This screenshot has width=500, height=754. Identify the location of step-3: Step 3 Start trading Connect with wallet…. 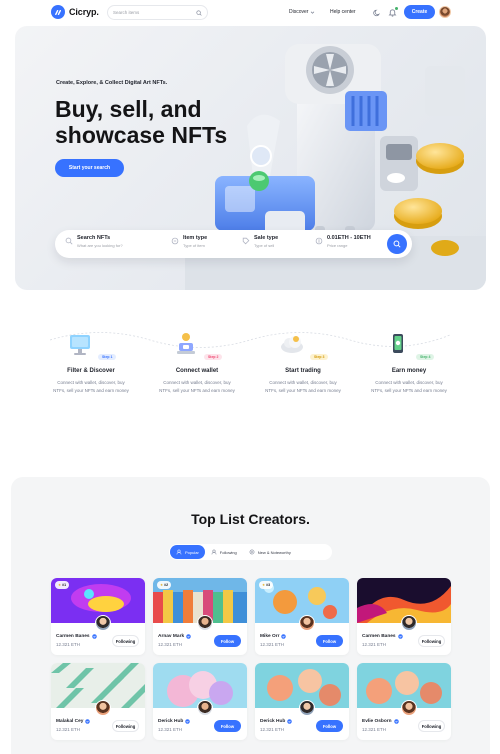
(303, 362).